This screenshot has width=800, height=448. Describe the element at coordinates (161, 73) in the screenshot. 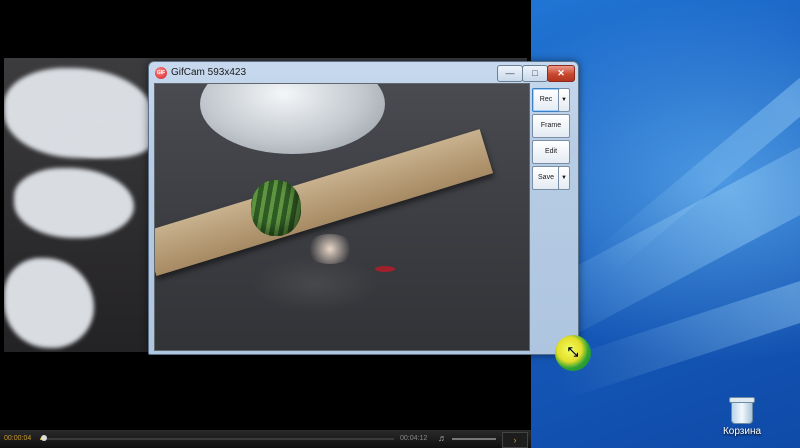

I see `gifcam-app-icon: GIF` at that location.